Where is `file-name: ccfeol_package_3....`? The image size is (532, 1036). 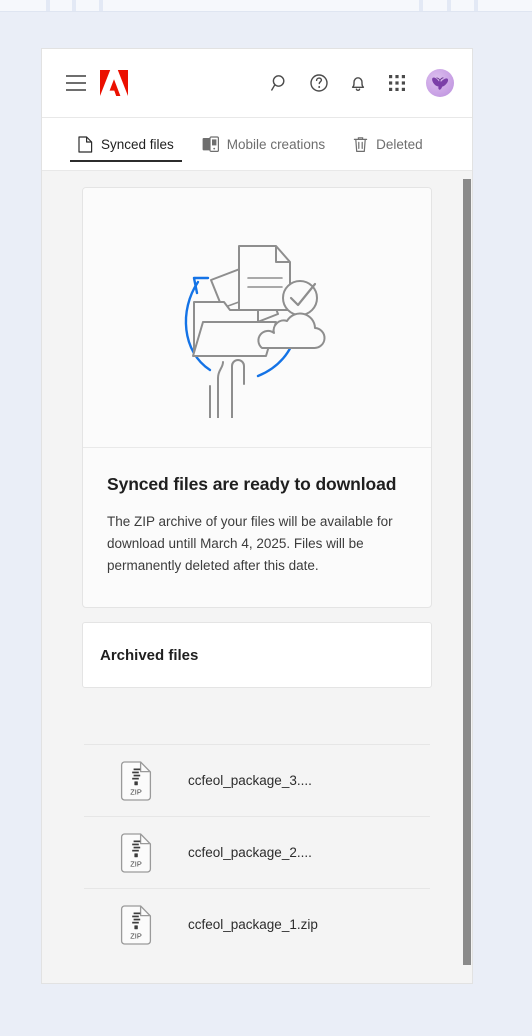 file-name: ccfeol_package_3.... is located at coordinates (250, 780).